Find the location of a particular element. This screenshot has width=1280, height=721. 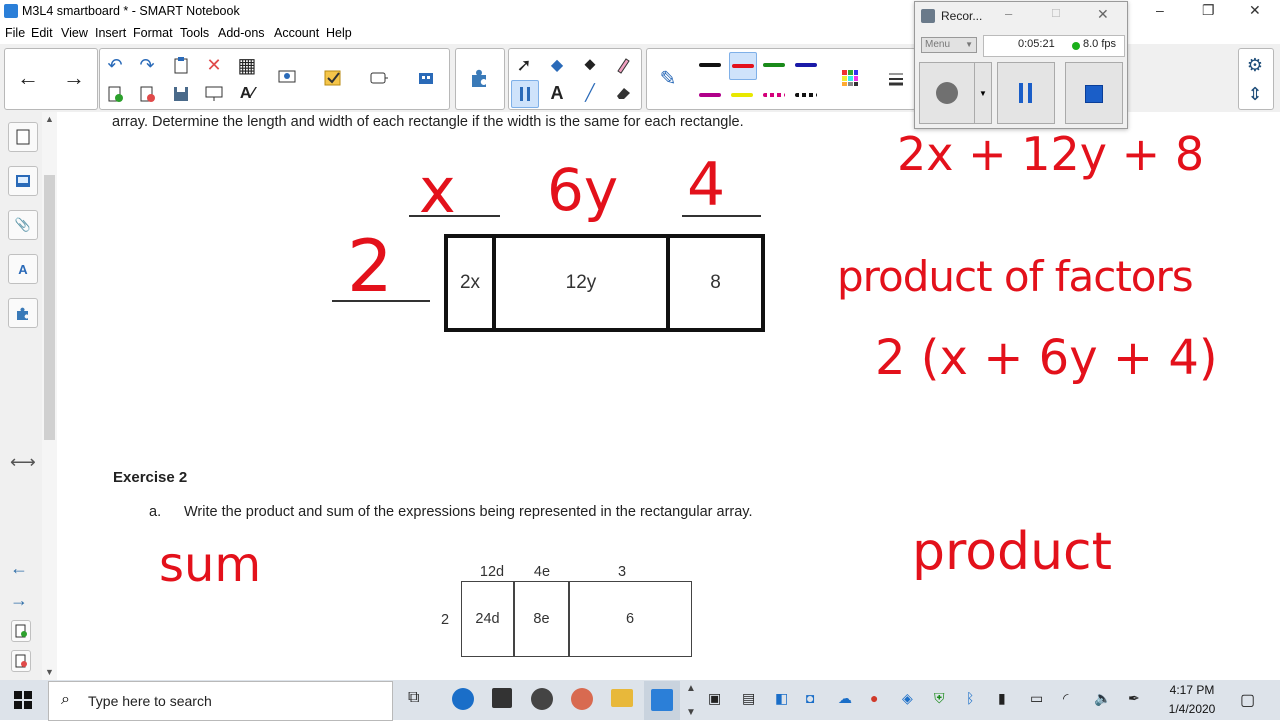

delete-button: ✕ is located at coordinates (214, 65).